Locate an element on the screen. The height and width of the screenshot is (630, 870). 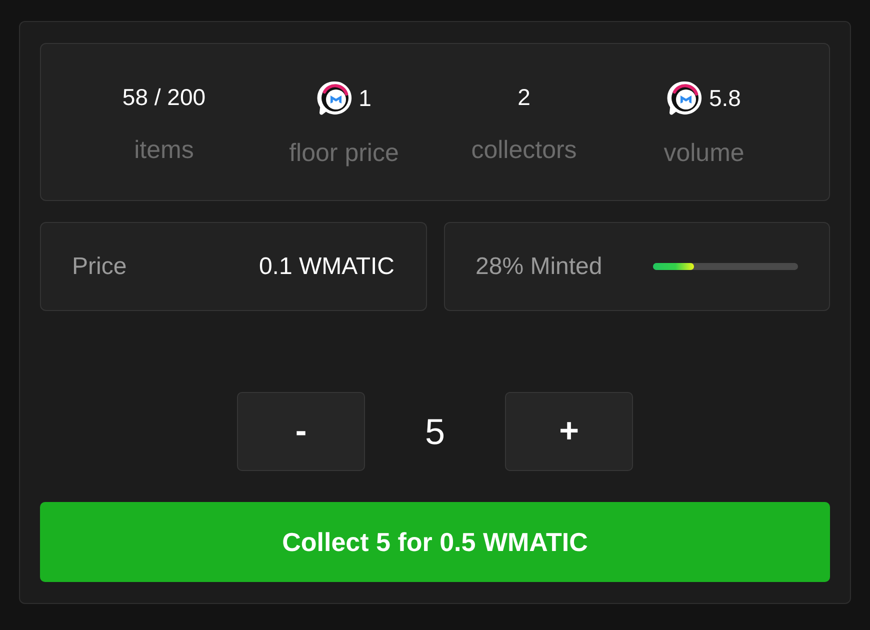
stat-value: 2 is located at coordinates (524, 97).